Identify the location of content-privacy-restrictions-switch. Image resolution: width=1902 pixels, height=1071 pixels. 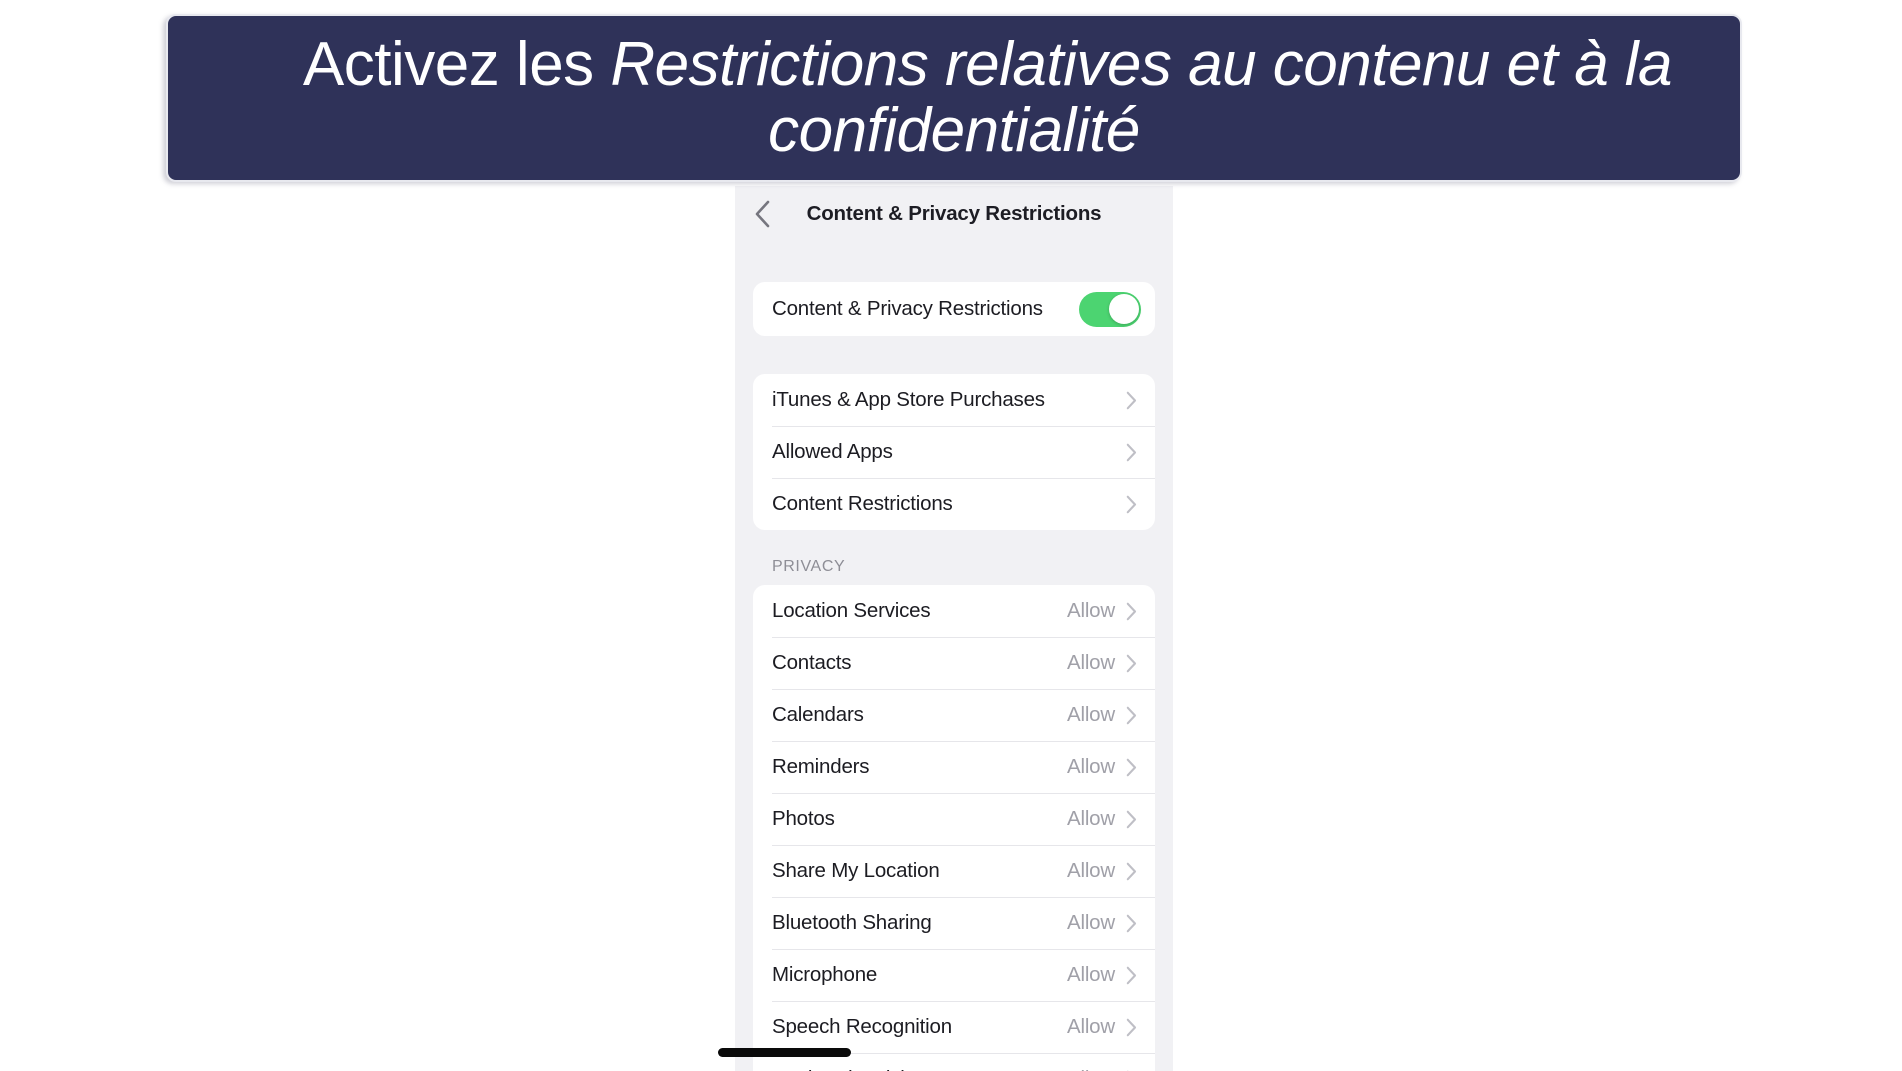
(1110, 309).